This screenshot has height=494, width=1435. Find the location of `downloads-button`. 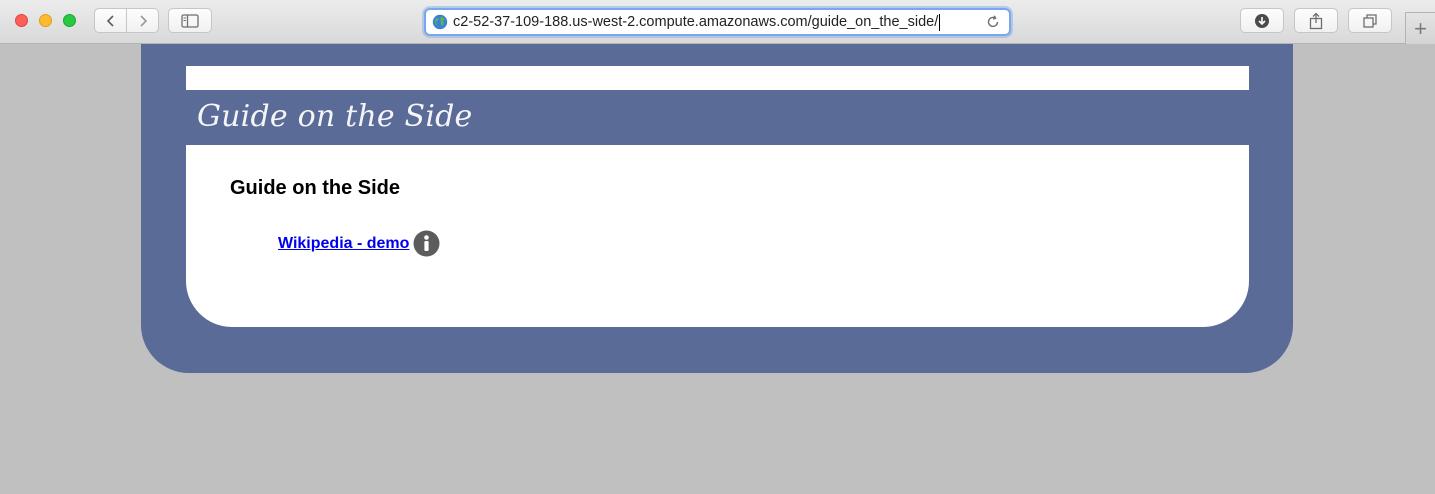

downloads-button is located at coordinates (1262, 20).